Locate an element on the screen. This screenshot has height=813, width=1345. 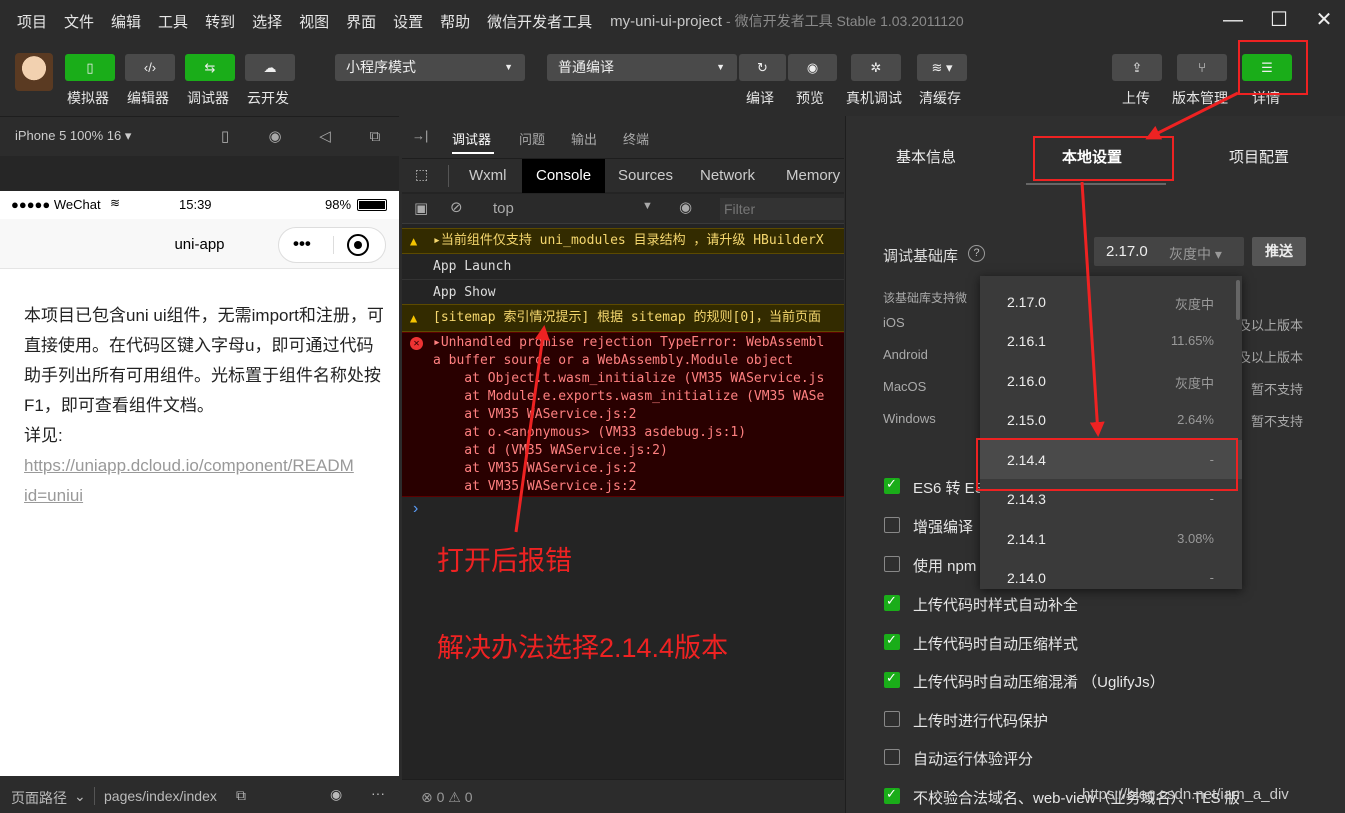
close-circle-icon is located at coordinates (358, 245).